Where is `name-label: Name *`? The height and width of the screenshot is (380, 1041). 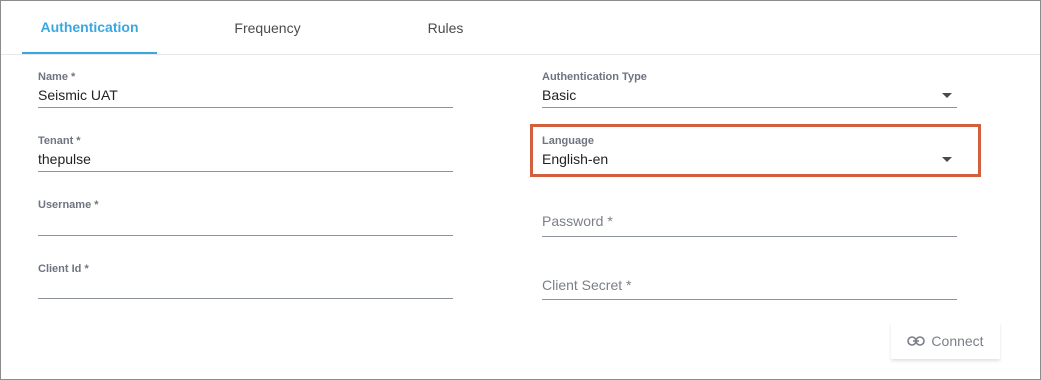
name-label: Name * is located at coordinates (57, 77).